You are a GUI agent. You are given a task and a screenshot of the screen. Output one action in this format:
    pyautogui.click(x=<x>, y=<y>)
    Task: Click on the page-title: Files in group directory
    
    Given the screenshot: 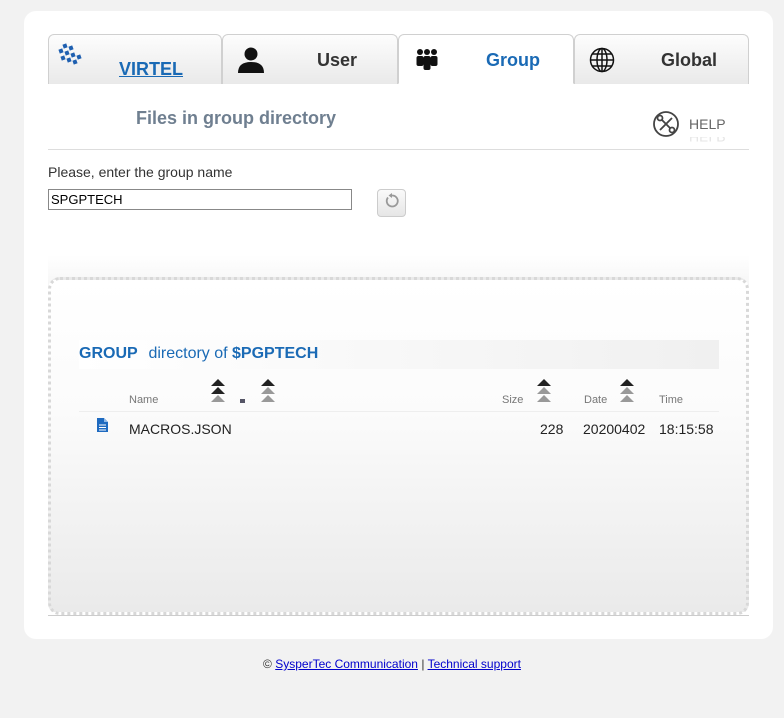 What is the action you would take?
    pyautogui.click(x=236, y=118)
    